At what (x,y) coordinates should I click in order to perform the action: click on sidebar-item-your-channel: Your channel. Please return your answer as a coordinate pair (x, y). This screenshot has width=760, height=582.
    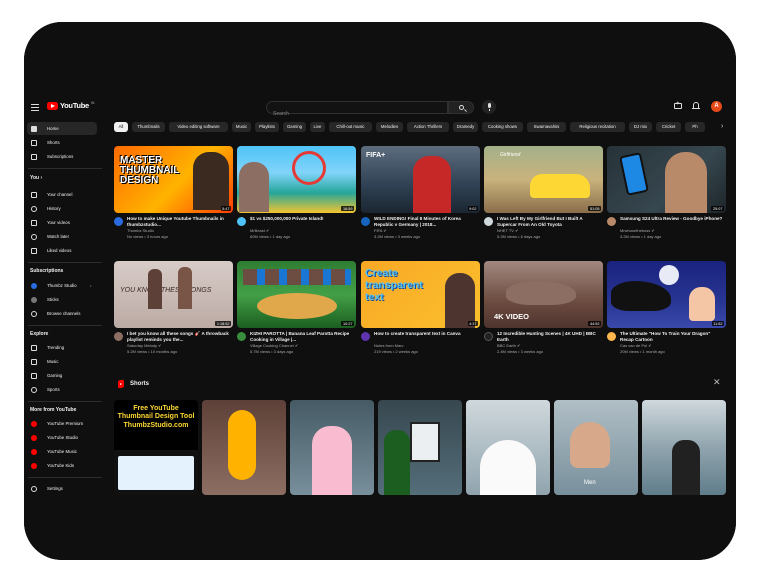
    Looking at the image, I should click on (62, 194).